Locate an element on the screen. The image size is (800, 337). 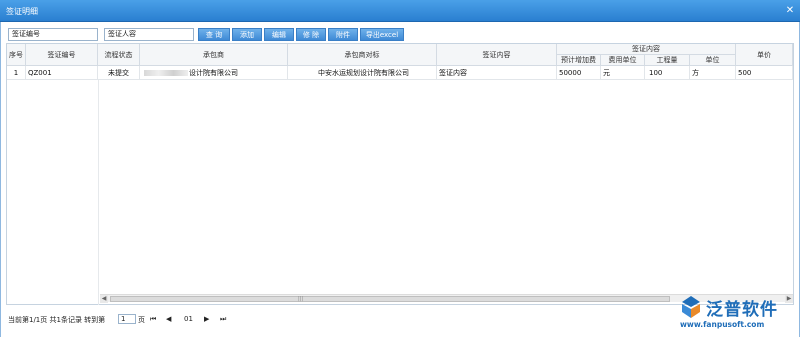
add-button: 添加 is located at coordinates (247, 34).